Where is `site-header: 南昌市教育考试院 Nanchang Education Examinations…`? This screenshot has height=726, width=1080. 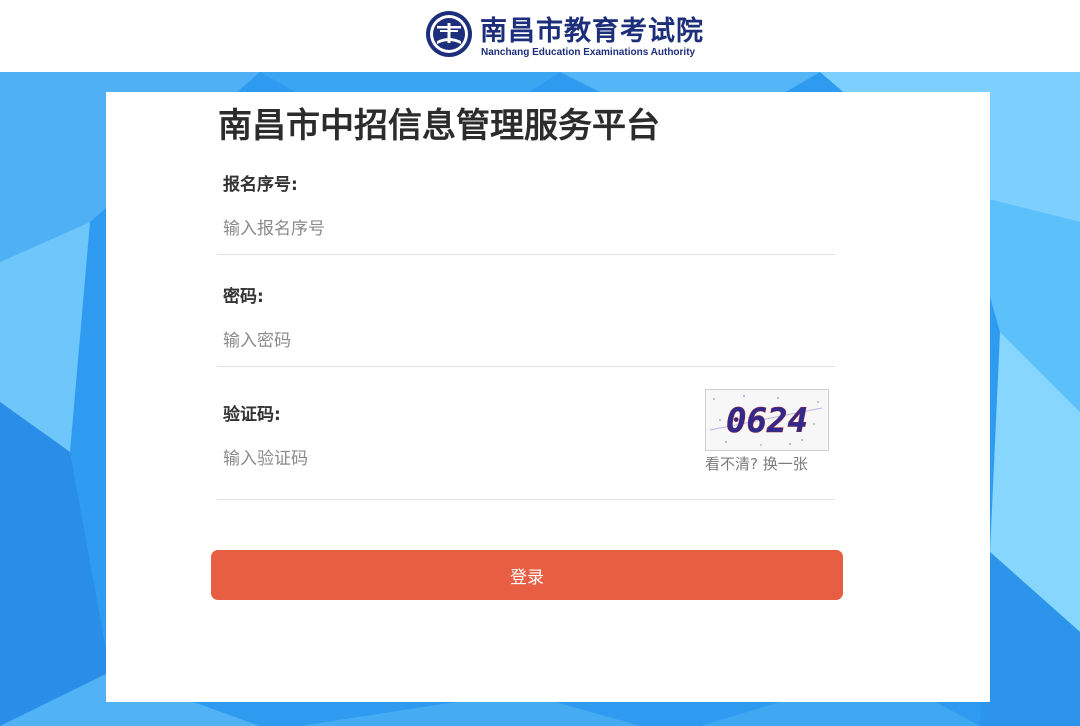 site-header: 南昌市教育考试院 Nanchang Education Examinations… is located at coordinates (540, 36).